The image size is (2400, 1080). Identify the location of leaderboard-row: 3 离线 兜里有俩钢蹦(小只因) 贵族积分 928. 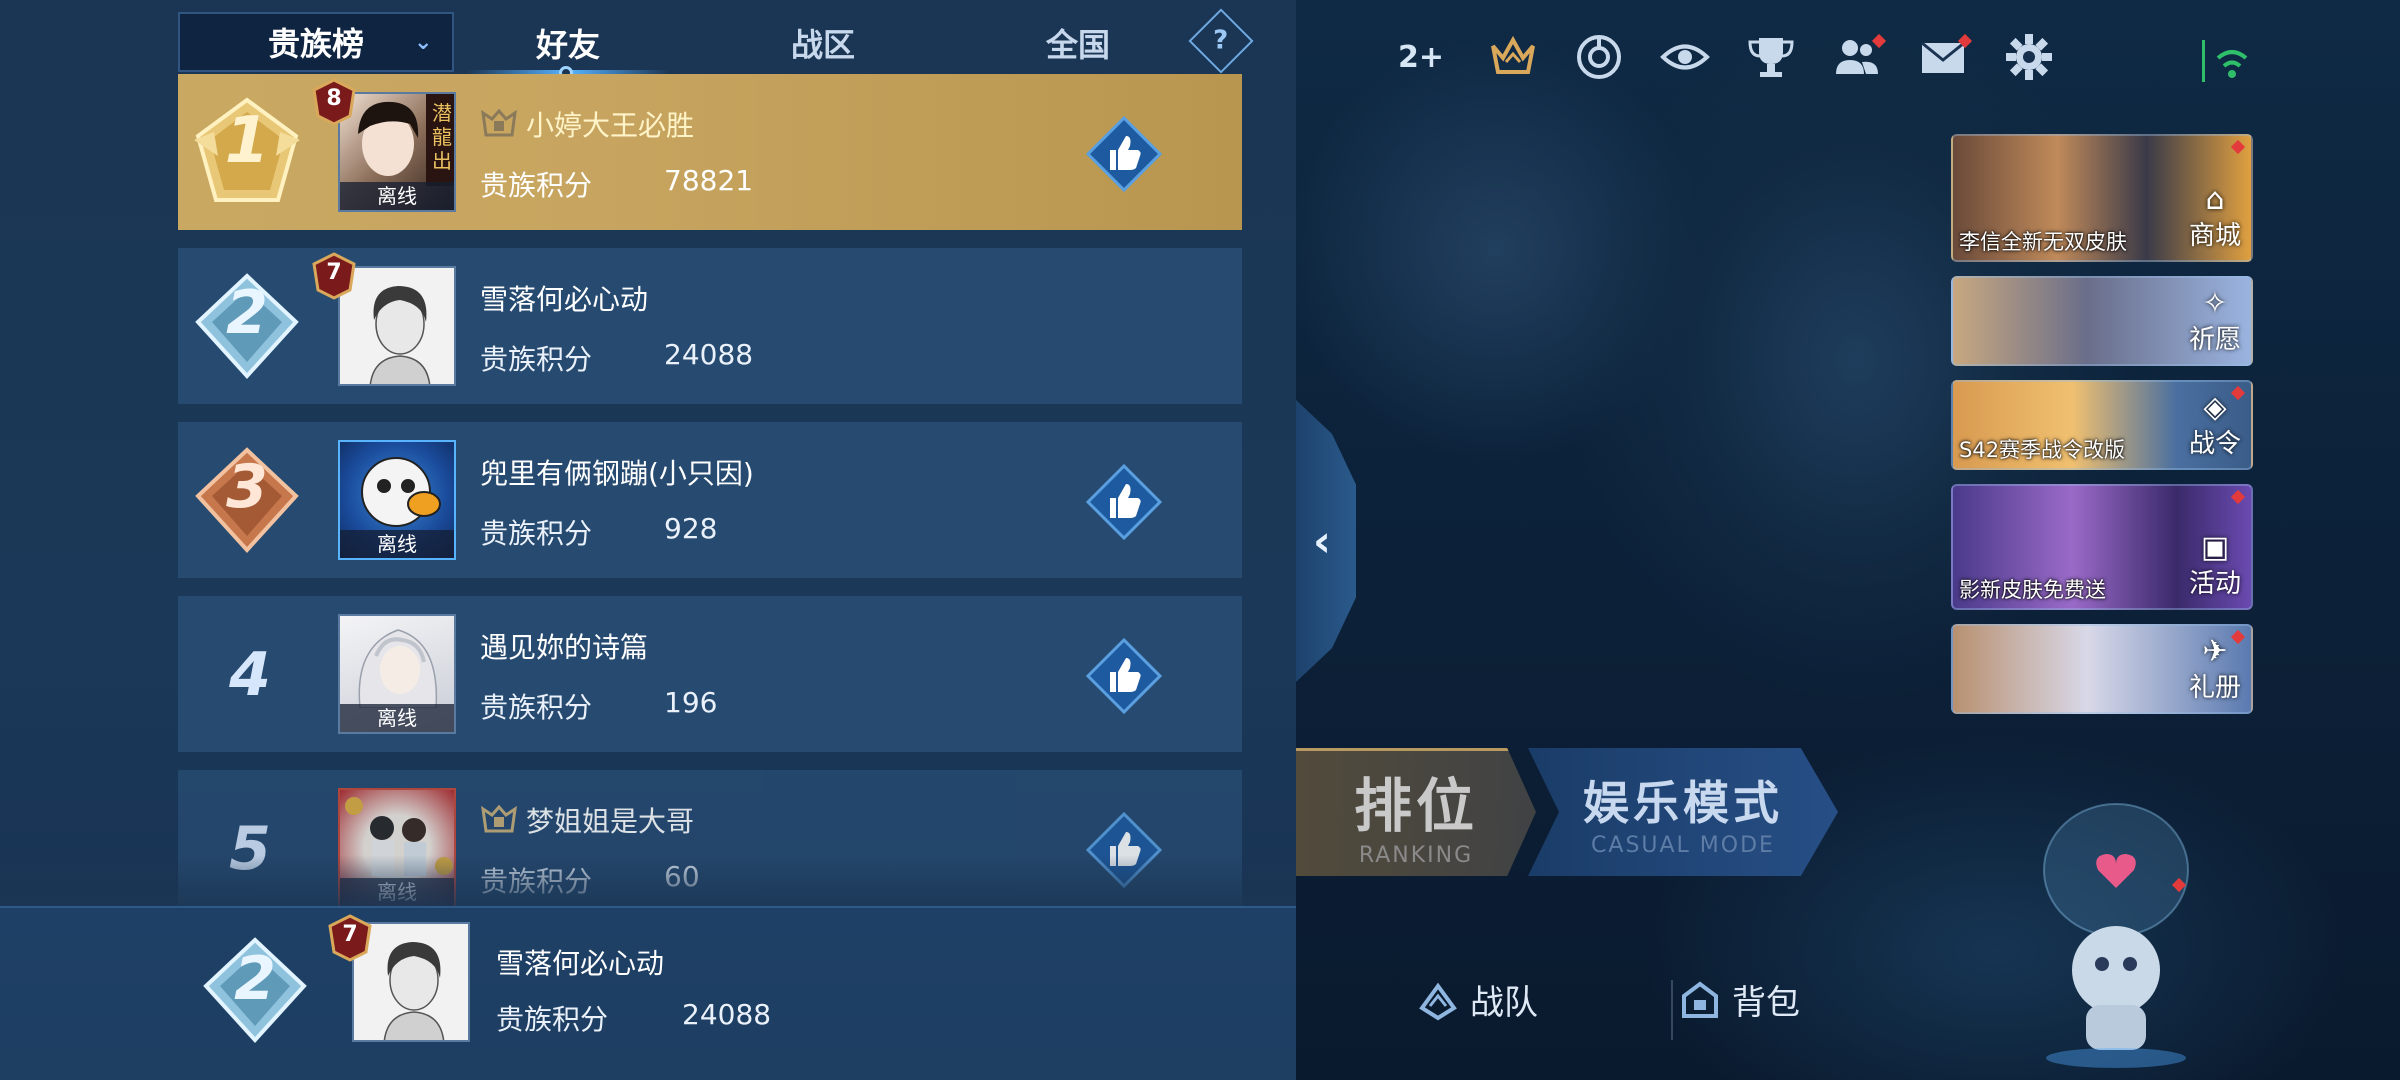
(710, 500).